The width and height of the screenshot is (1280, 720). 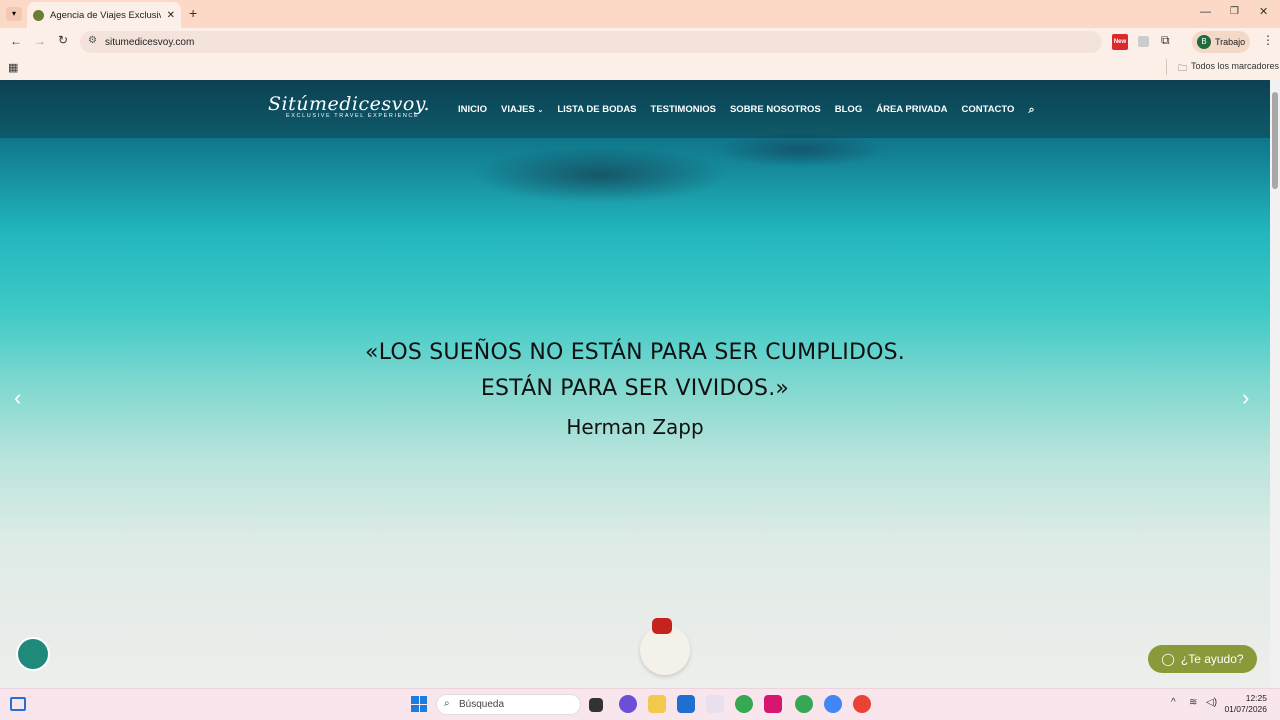 I want to click on logo-tagline: EXCLUSIVE TRAVEL EXPERIENCE, so click(x=353, y=116).